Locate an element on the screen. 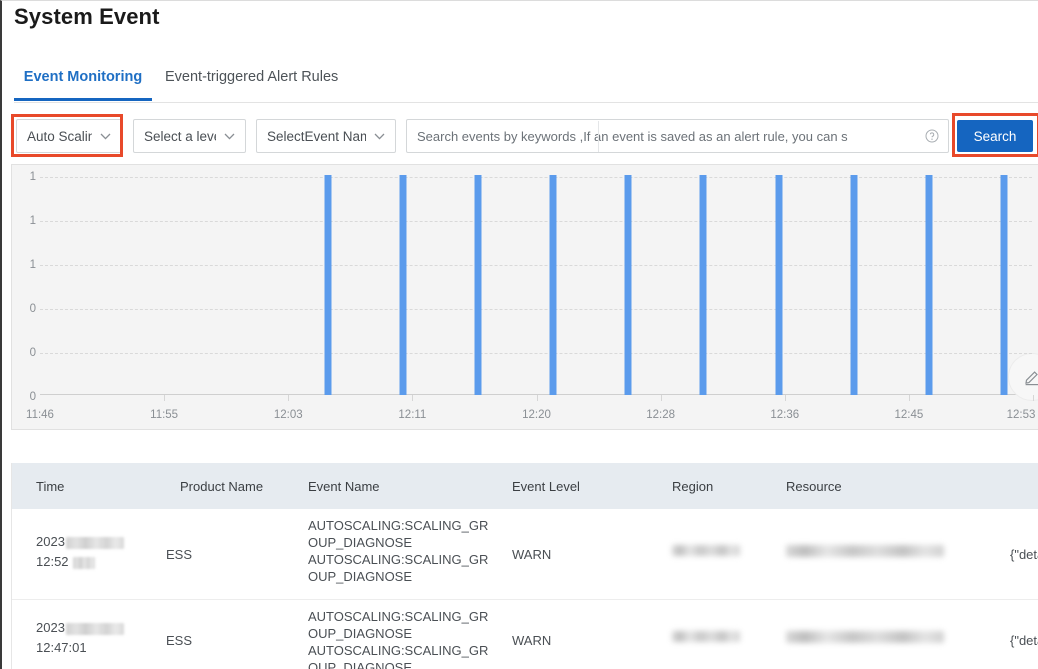 Image resolution: width=1038 pixels, height=669 pixels. product-select: Auto Scaling is located at coordinates (69, 136).